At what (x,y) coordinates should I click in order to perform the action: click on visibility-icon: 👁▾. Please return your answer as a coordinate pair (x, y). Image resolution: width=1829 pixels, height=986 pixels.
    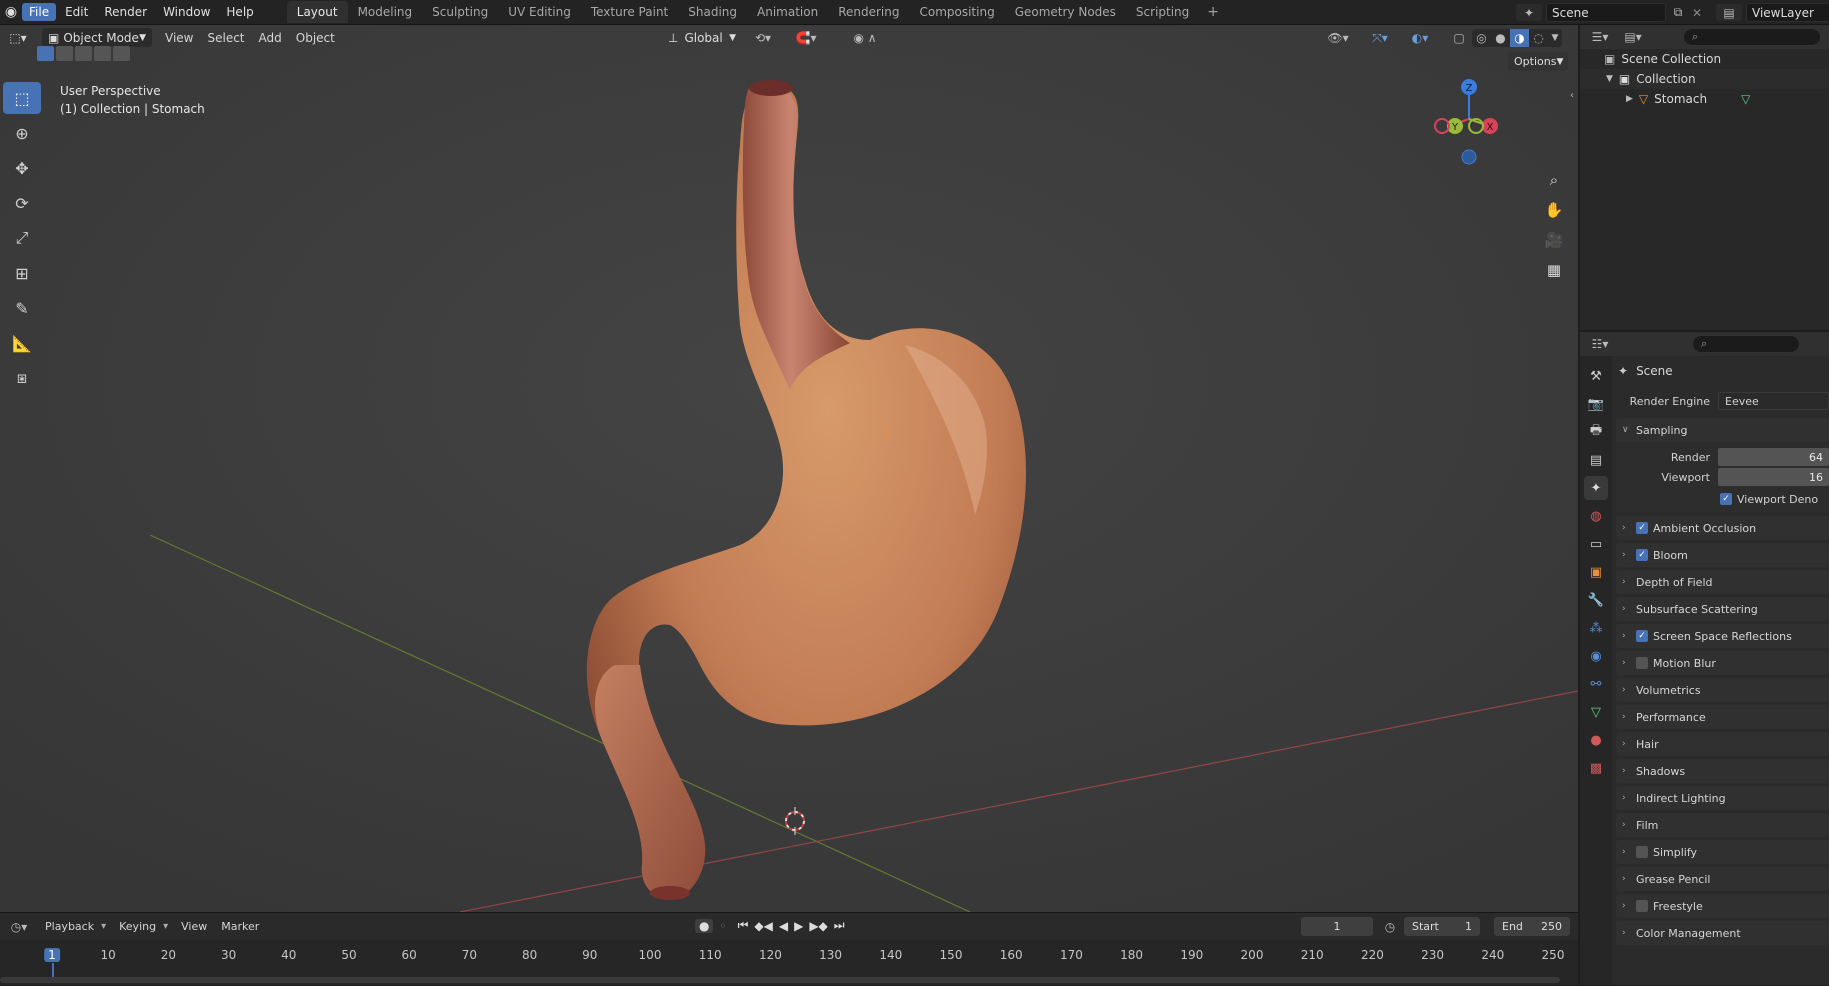
    Looking at the image, I should click on (1338, 38).